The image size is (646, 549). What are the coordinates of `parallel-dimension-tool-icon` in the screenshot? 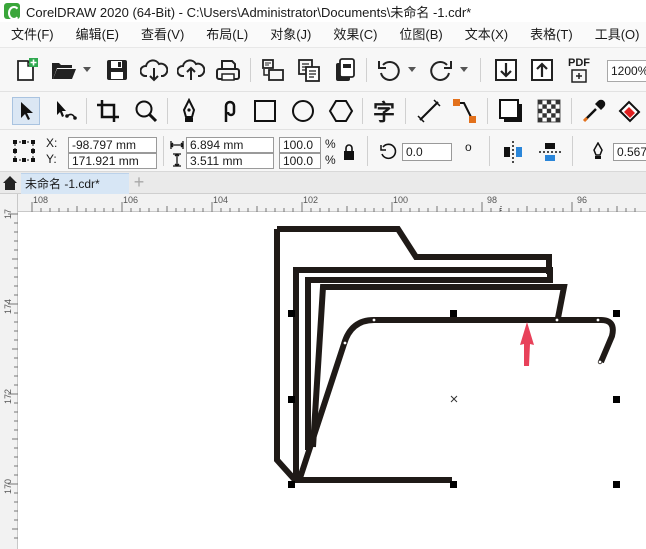 It's located at (429, 111).